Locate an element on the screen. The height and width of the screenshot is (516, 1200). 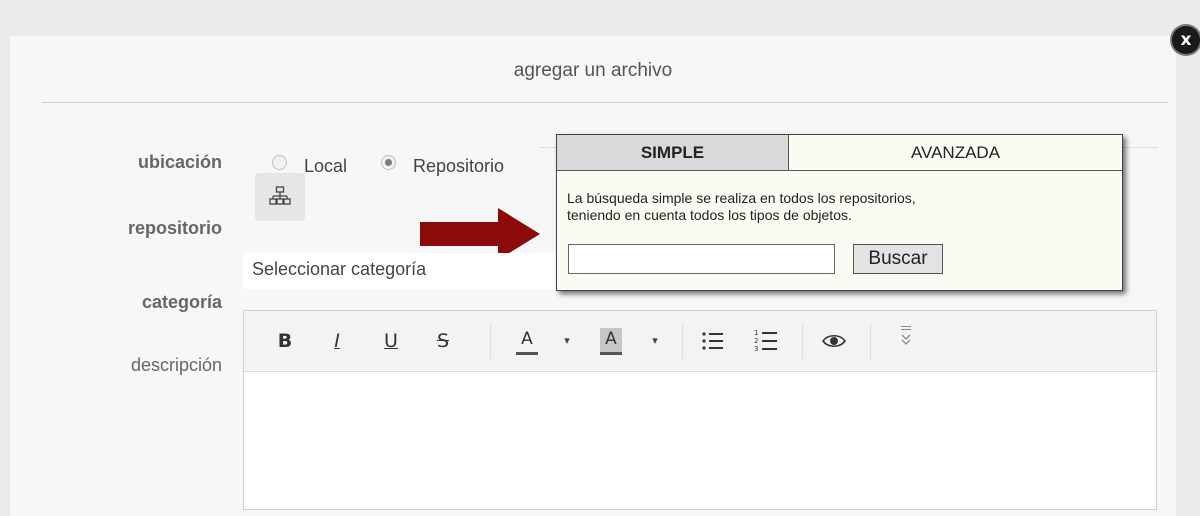
search-button: Buscar is located at coordinates (898, 259).